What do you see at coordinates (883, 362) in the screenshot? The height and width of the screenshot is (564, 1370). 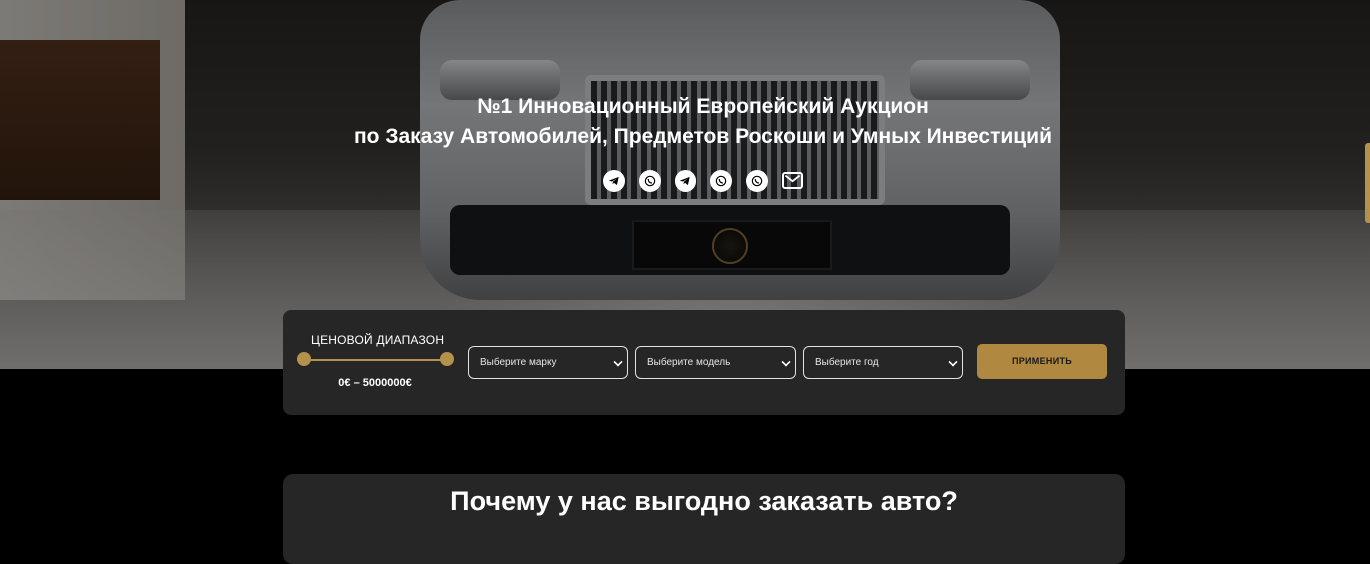 I see `year-select: Выберите год` at bounding box center [883, 362].